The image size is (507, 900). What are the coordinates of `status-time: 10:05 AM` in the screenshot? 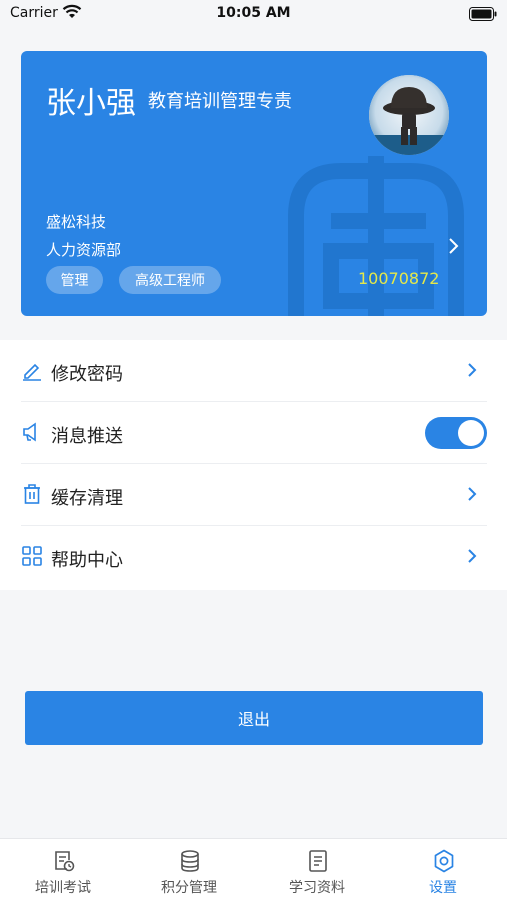 It's located at (253, 13).